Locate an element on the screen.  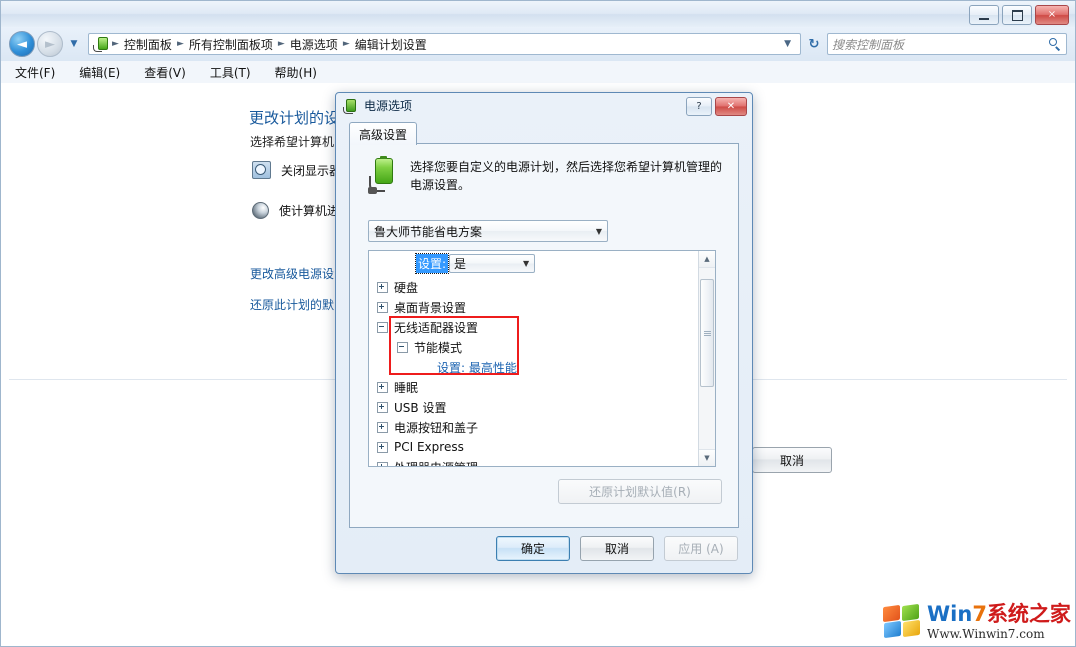
minimize-icon is located at coordinates (984, 18).